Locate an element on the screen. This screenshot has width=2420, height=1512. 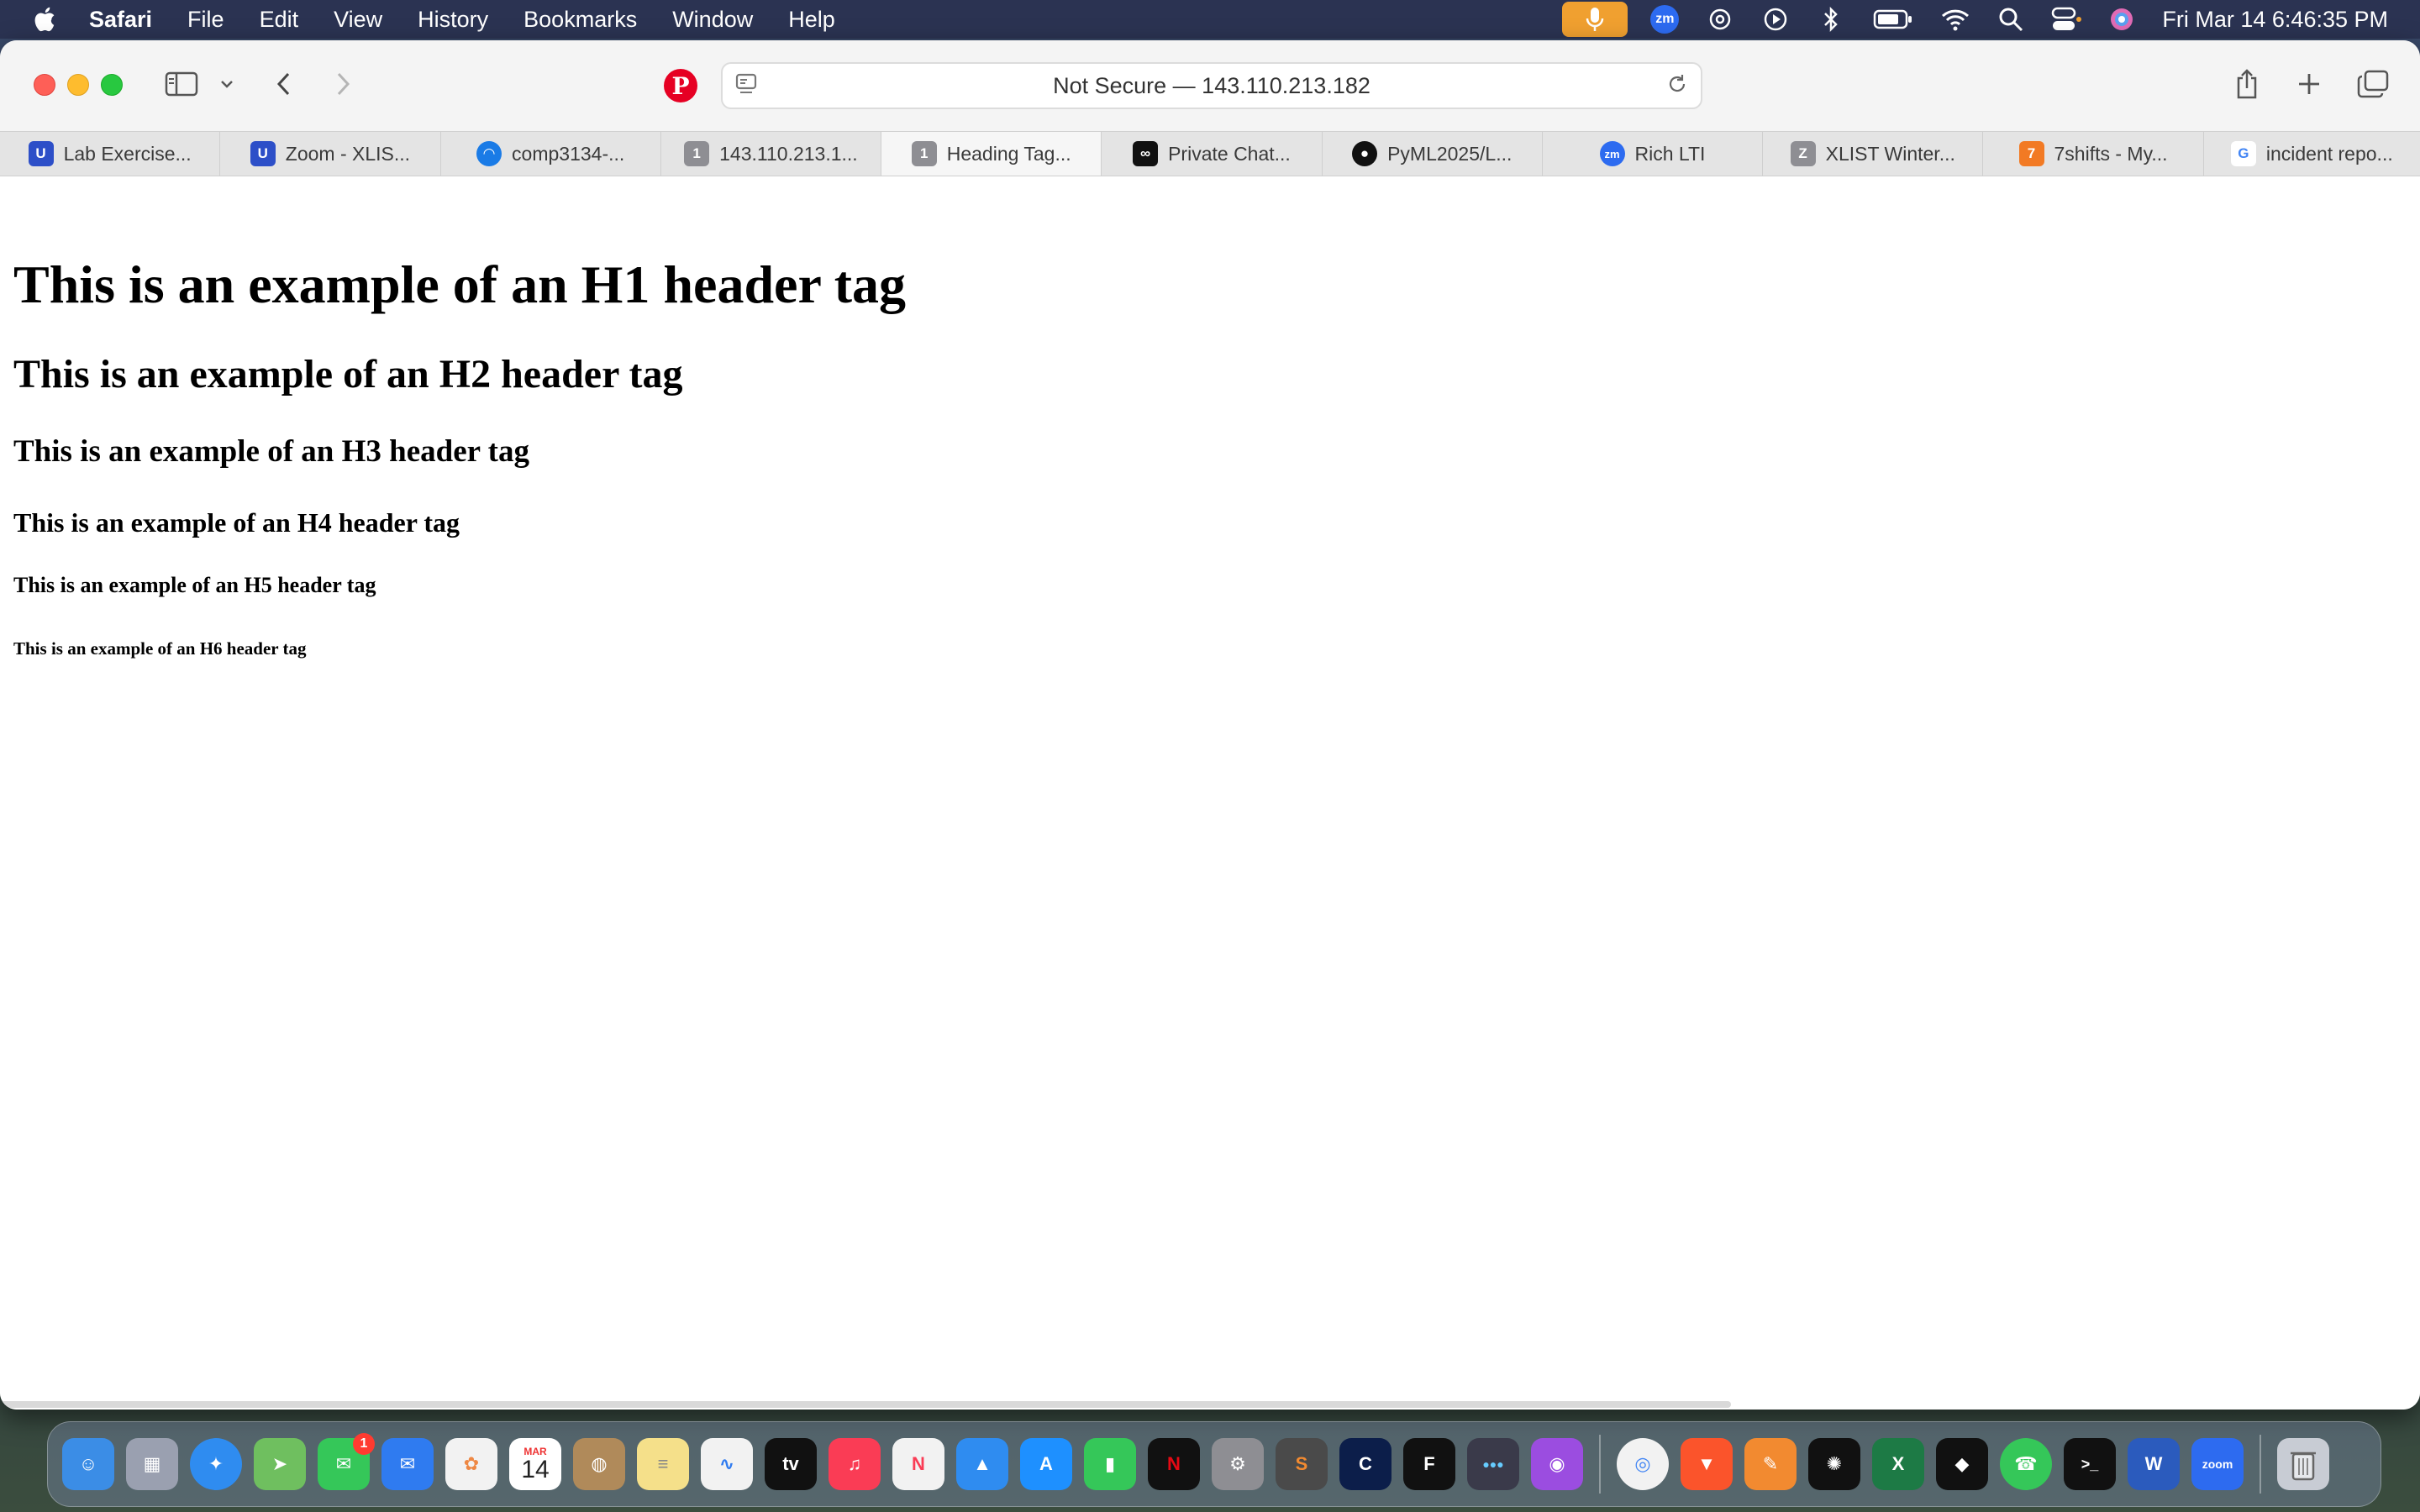
pinterest-extension-icon: P is located at coordinates (680, 85).